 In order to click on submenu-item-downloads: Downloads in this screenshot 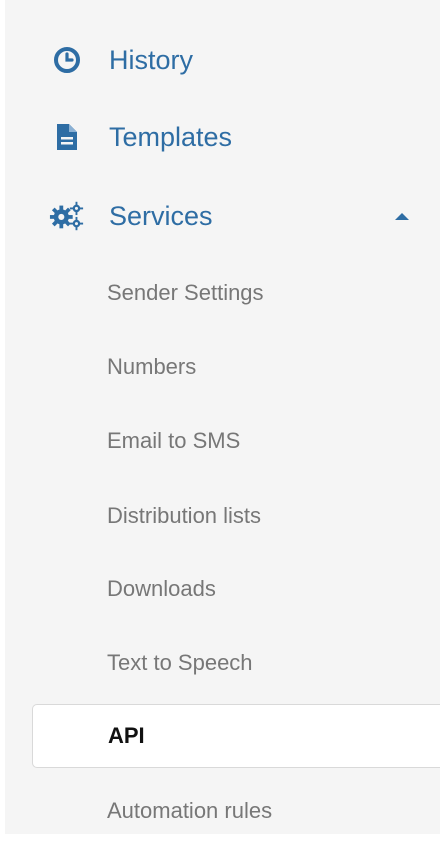, I will do `click(222, 589)`.